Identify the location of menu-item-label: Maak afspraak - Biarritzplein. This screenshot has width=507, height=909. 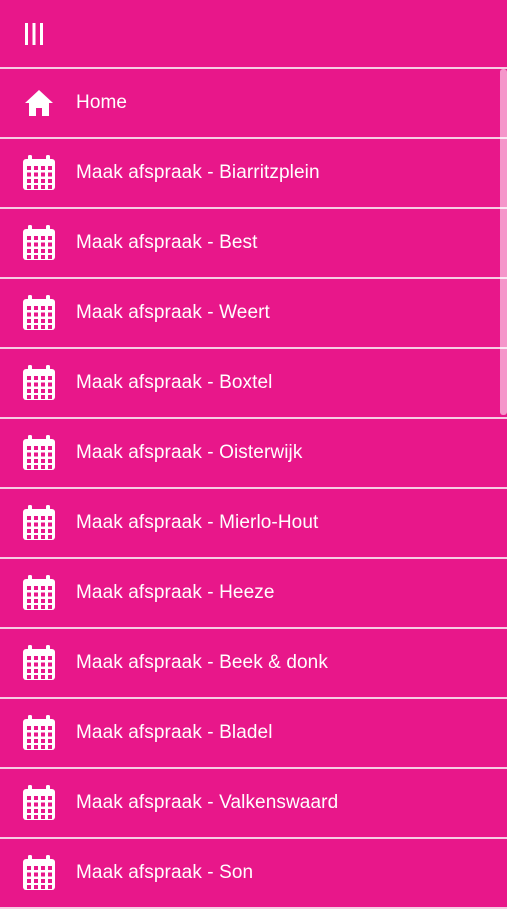
(198, 172).